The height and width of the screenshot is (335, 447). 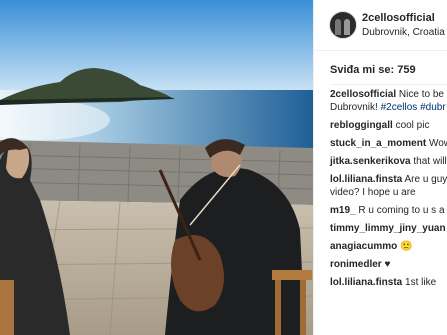 I want to click on post-location: Dubrovnik, Croatia, so click(x=403, y=32).